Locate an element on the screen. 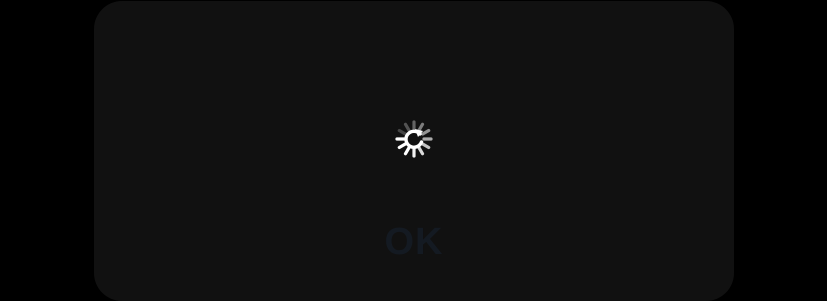 This screenshot has width=827, height=301. spinner-icon is located at coordinates (414, 139).